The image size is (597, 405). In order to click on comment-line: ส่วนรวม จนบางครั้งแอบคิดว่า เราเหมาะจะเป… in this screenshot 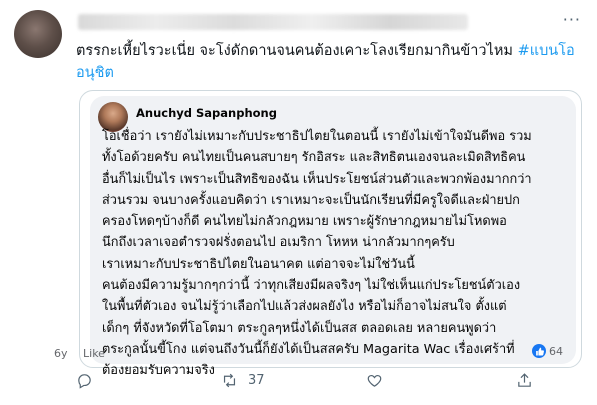, I will do `click(311, 200)`.